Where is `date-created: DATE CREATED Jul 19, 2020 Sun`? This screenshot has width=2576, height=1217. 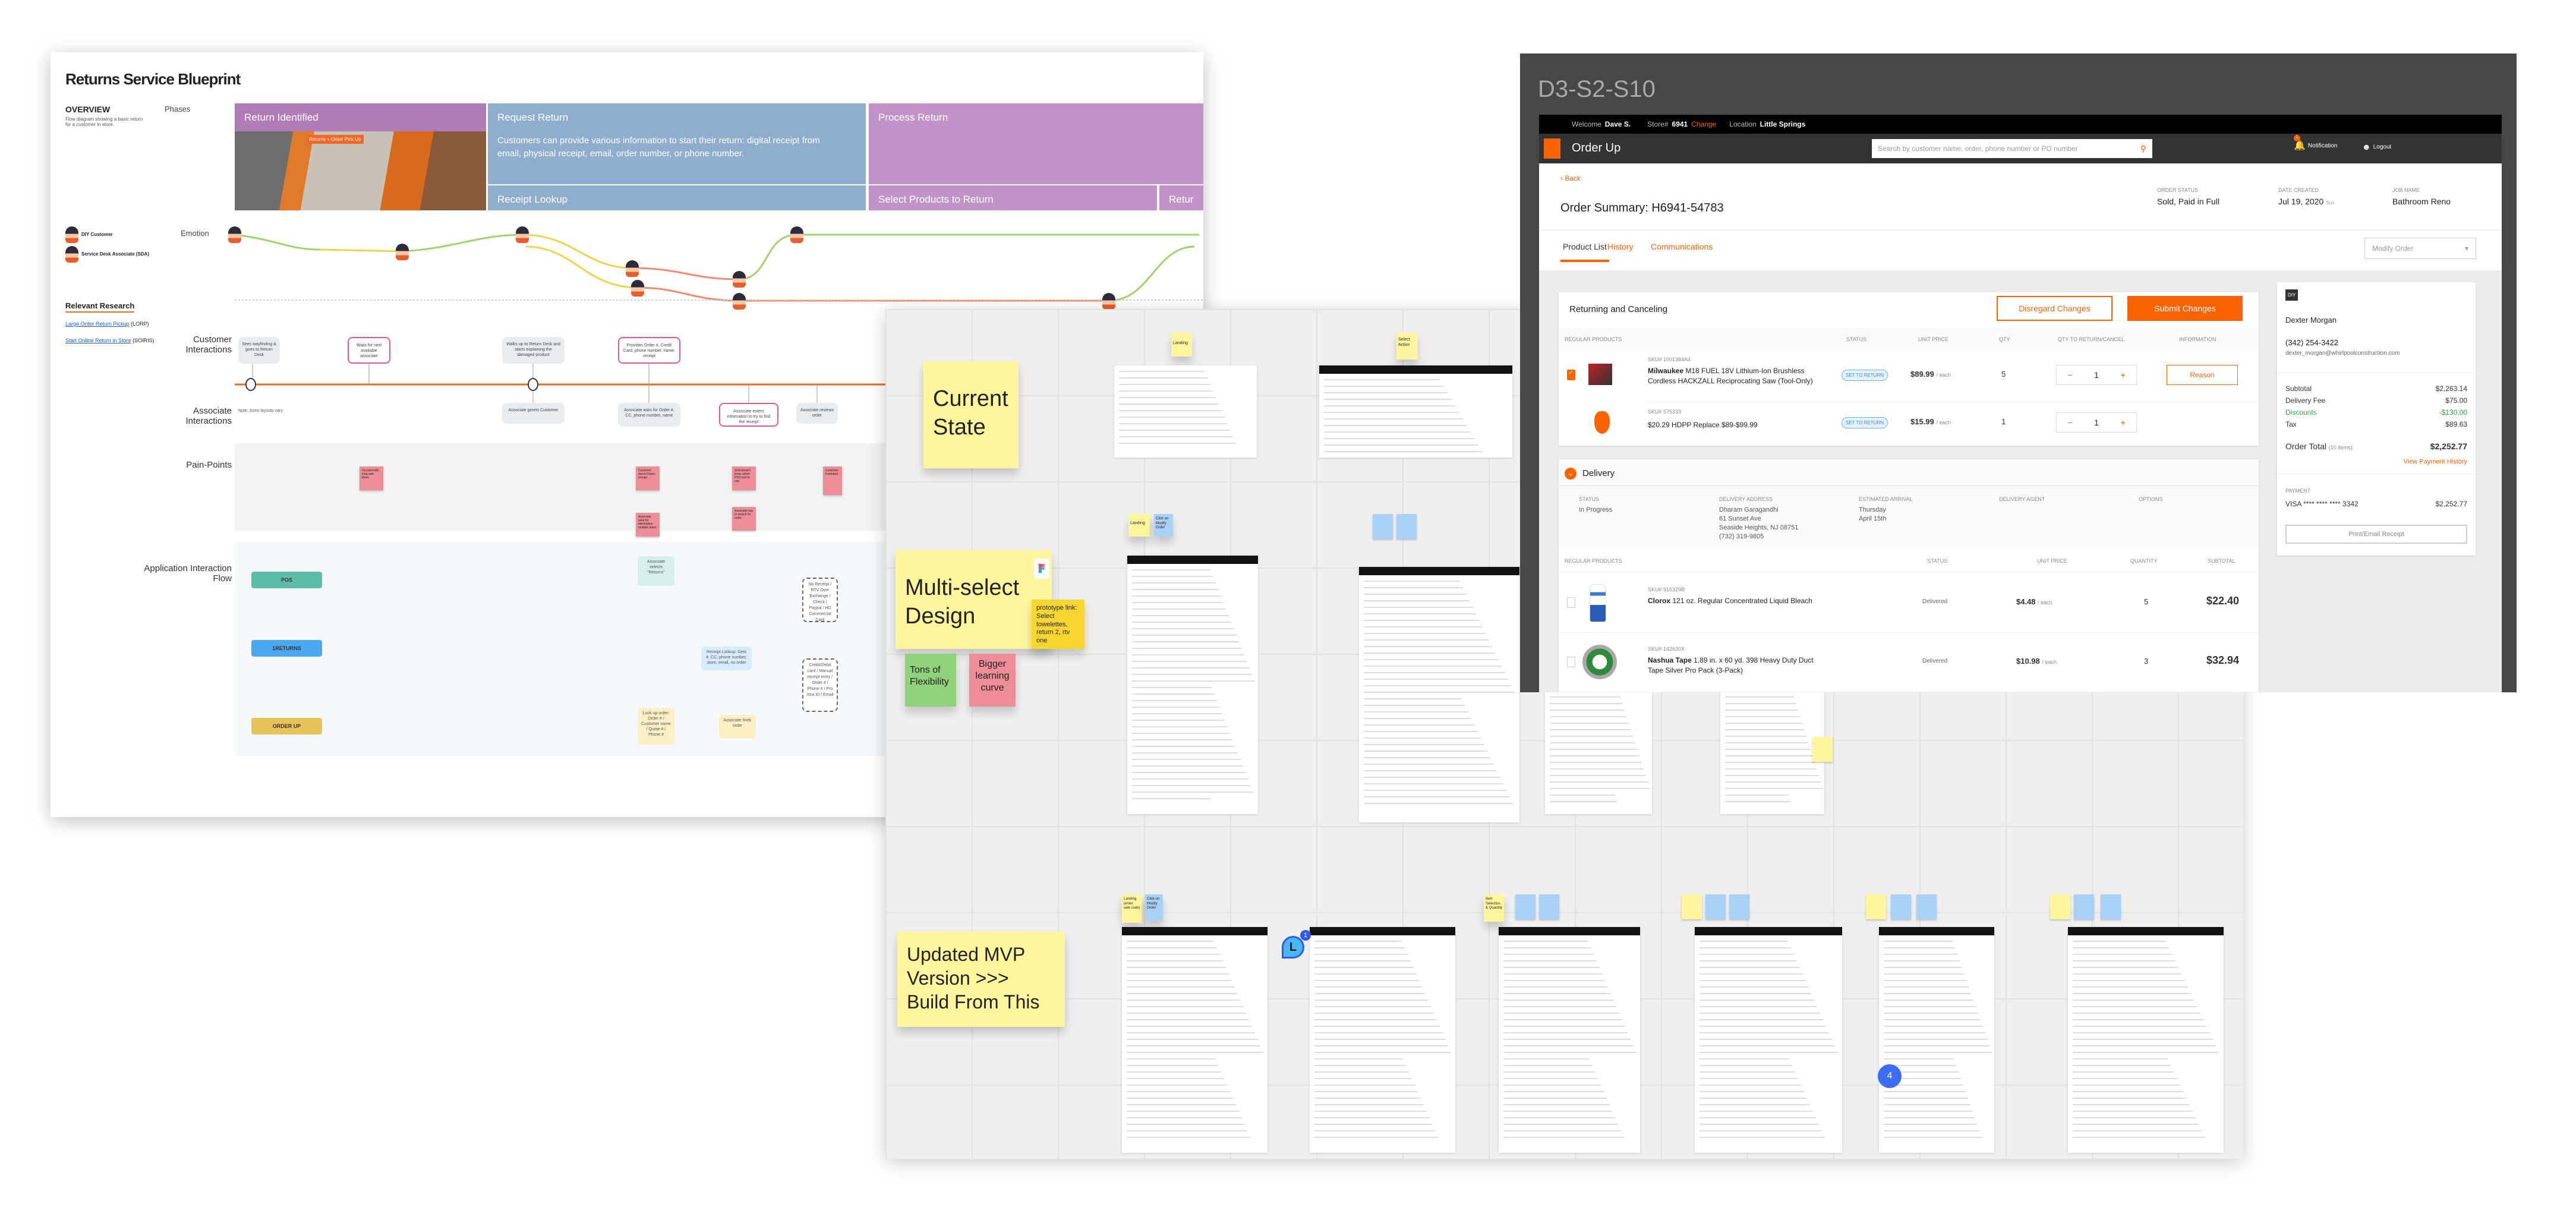 date-created: DATE CREATED Jul 19, 2020 Sun is located at coordinates (2306, 196).